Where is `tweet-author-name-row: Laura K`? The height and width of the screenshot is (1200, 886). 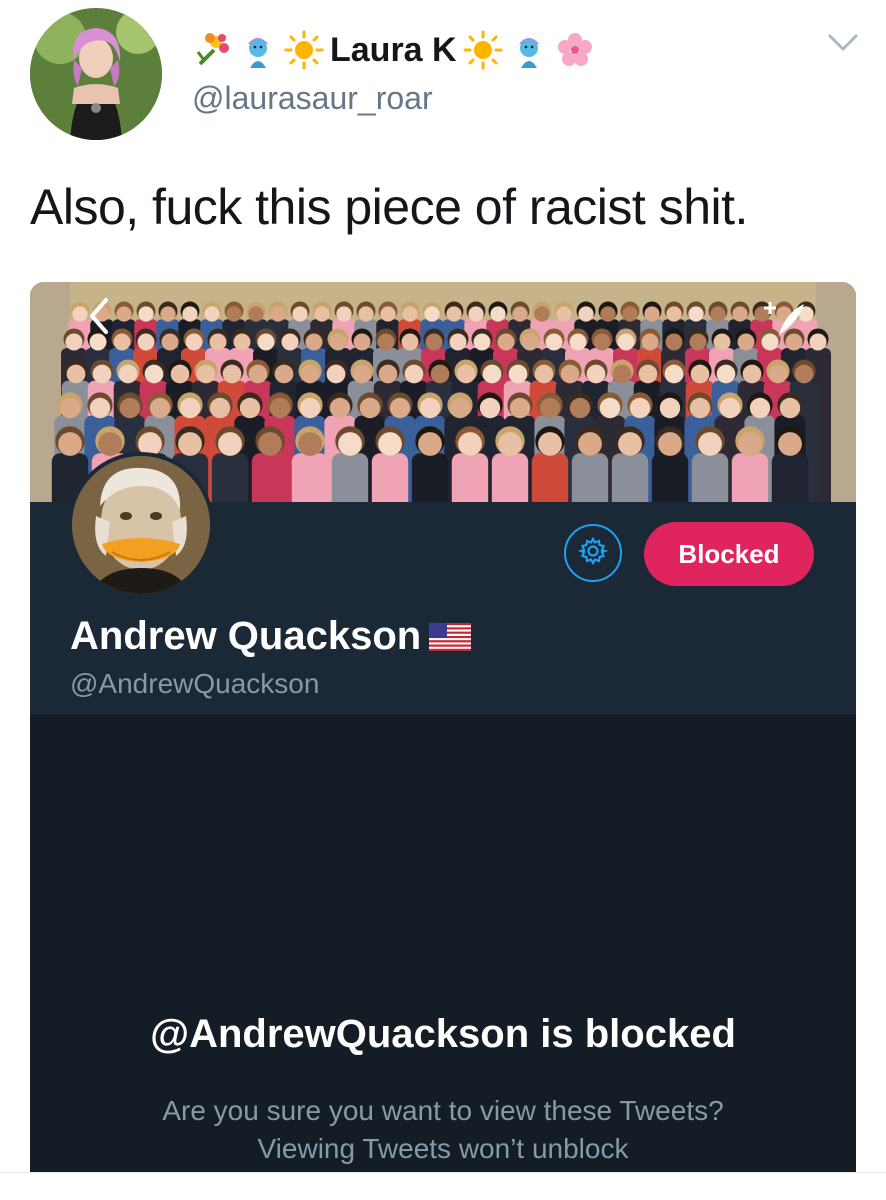
tweet-author-name-row: Laura K is located at coordinates (393, 50).